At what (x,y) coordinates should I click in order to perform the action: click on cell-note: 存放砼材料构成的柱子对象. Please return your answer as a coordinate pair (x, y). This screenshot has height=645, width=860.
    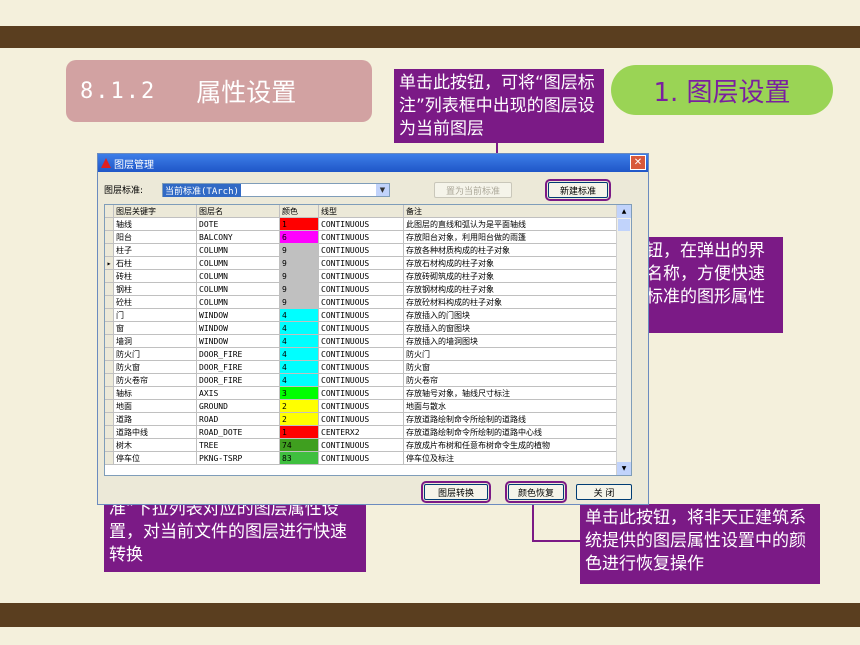
    Looking at the image, I should click on (513, 302).